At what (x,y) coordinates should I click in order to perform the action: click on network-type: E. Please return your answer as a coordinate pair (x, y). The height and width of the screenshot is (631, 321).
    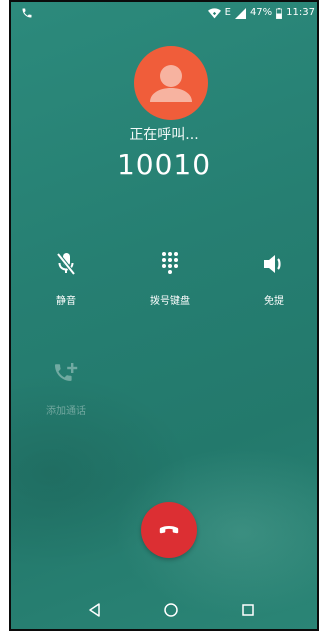
    Looking at the image, I should click on (227, 12).